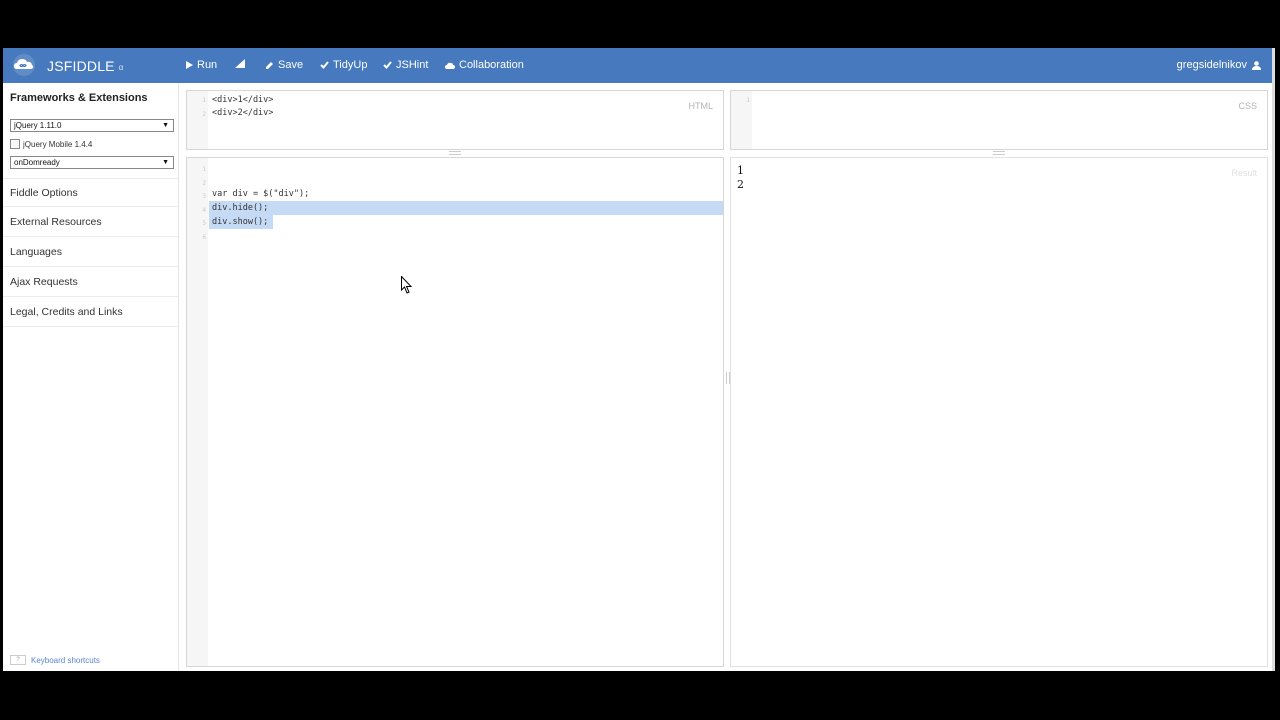 The width and height of the screenshot is (1280, 720). Describe the element at coordinates (204, 196) in the screenshot. I see `line-number: 3` at that location.